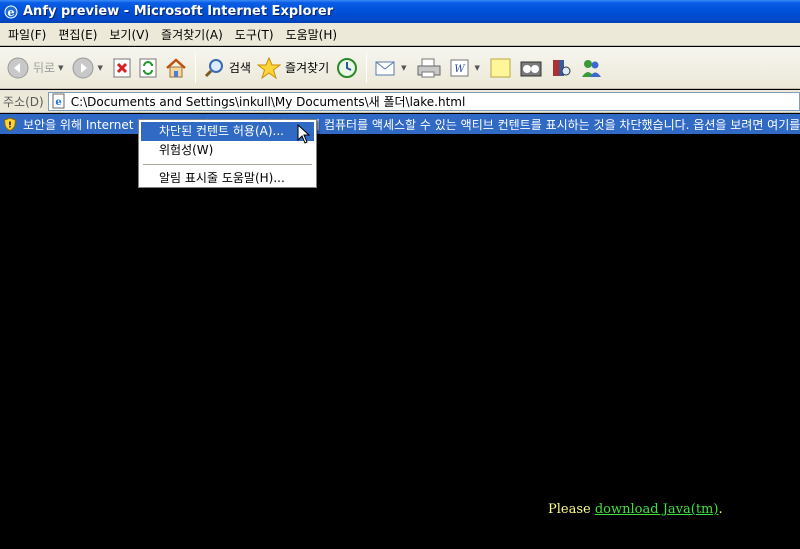 Image resolution: width=800 pixels, height=549 pixels. What do you see at coordinates (99, 68) in the screenshot?
I see `forward-dropdown-icon: ▼` at bounding box center [99, 68].